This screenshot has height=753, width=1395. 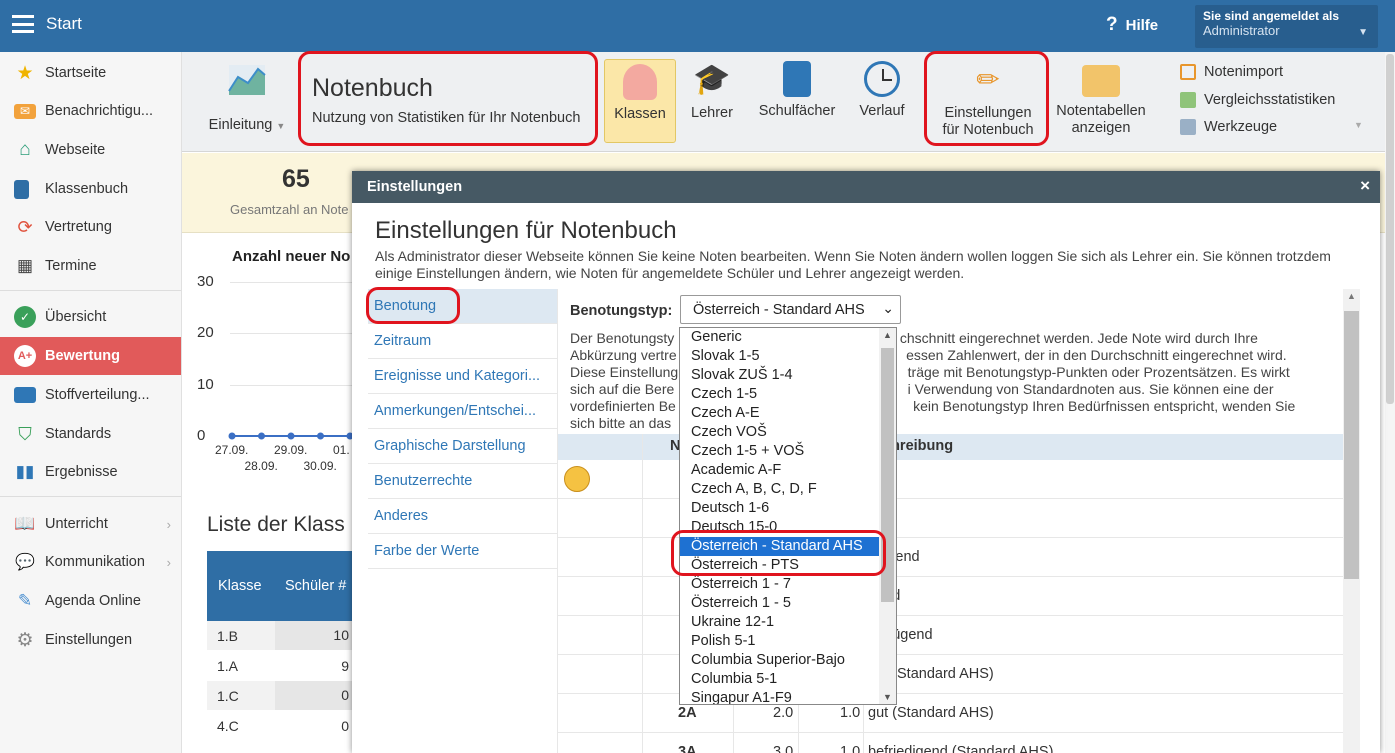 I want to click on dropdown-option: Deutsch 1-6, so click(x=779, y=508).